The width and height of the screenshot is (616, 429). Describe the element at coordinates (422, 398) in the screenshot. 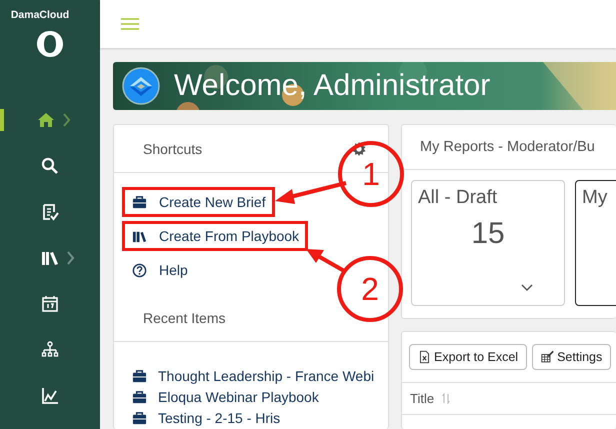

I see `column-header: Title` at that location.